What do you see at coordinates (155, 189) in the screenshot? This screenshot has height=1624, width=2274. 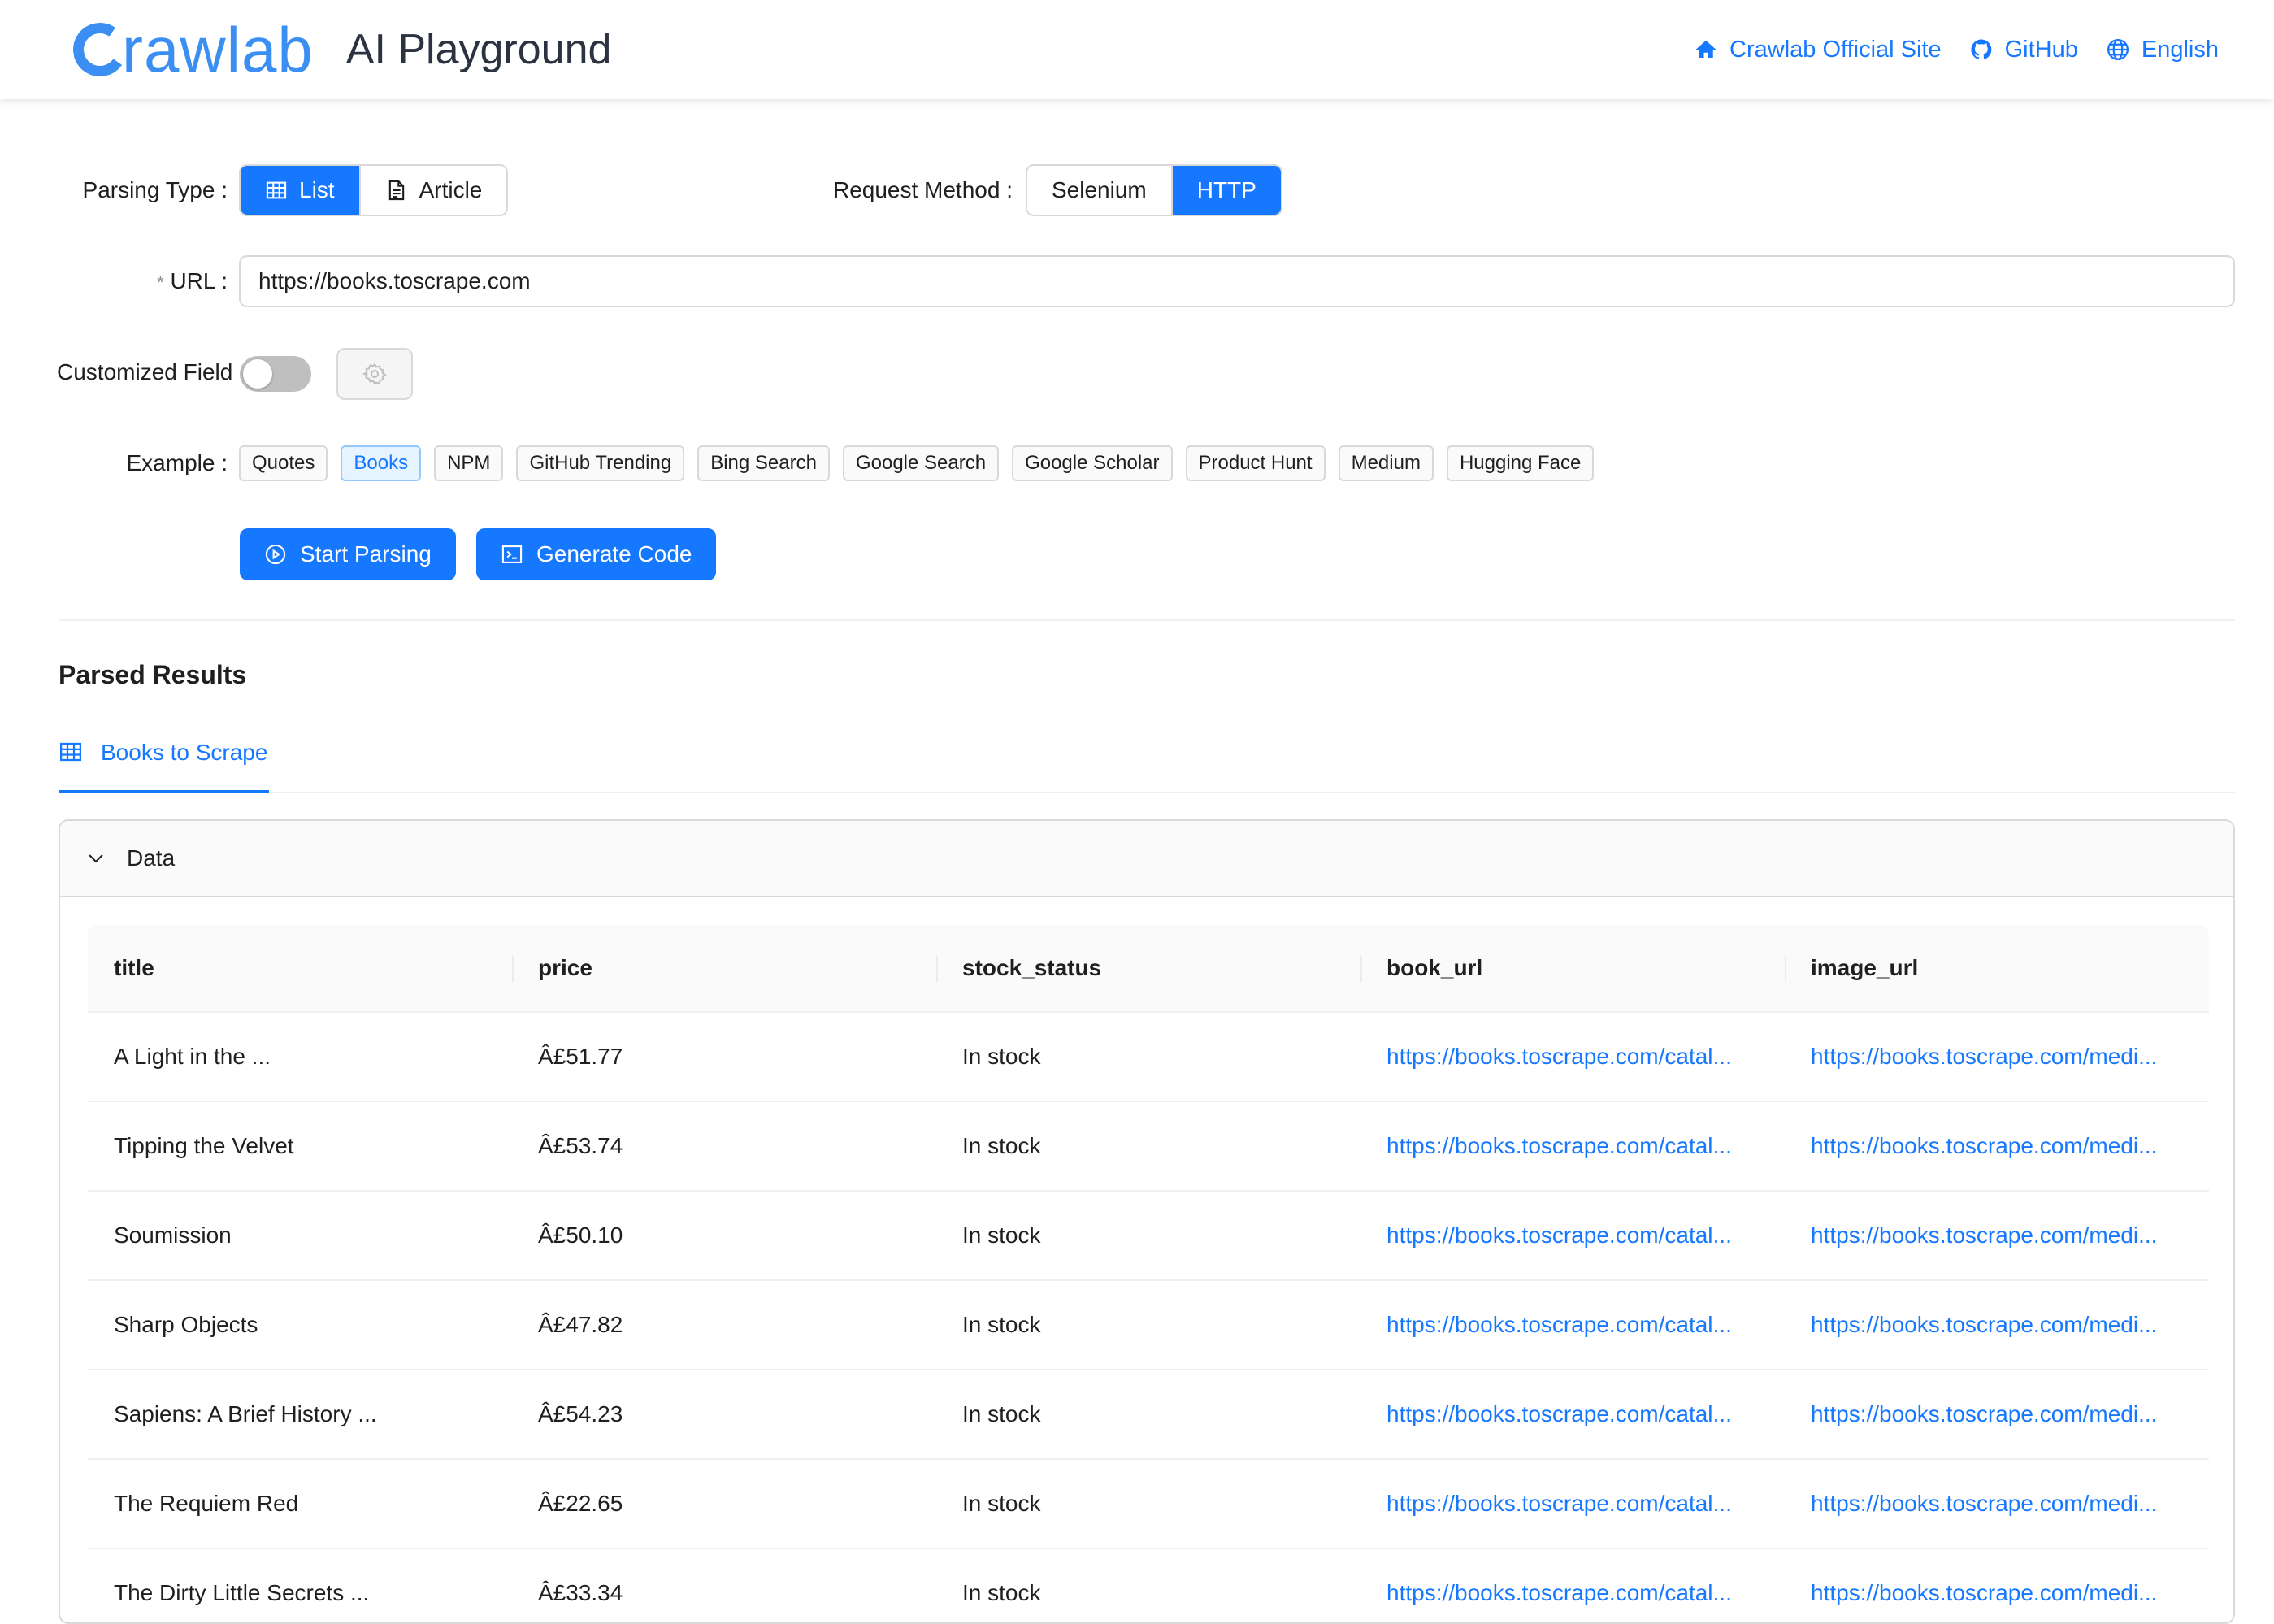 I see `parsing-type-label: Parsing Type :` at bounding box center [155, 189].